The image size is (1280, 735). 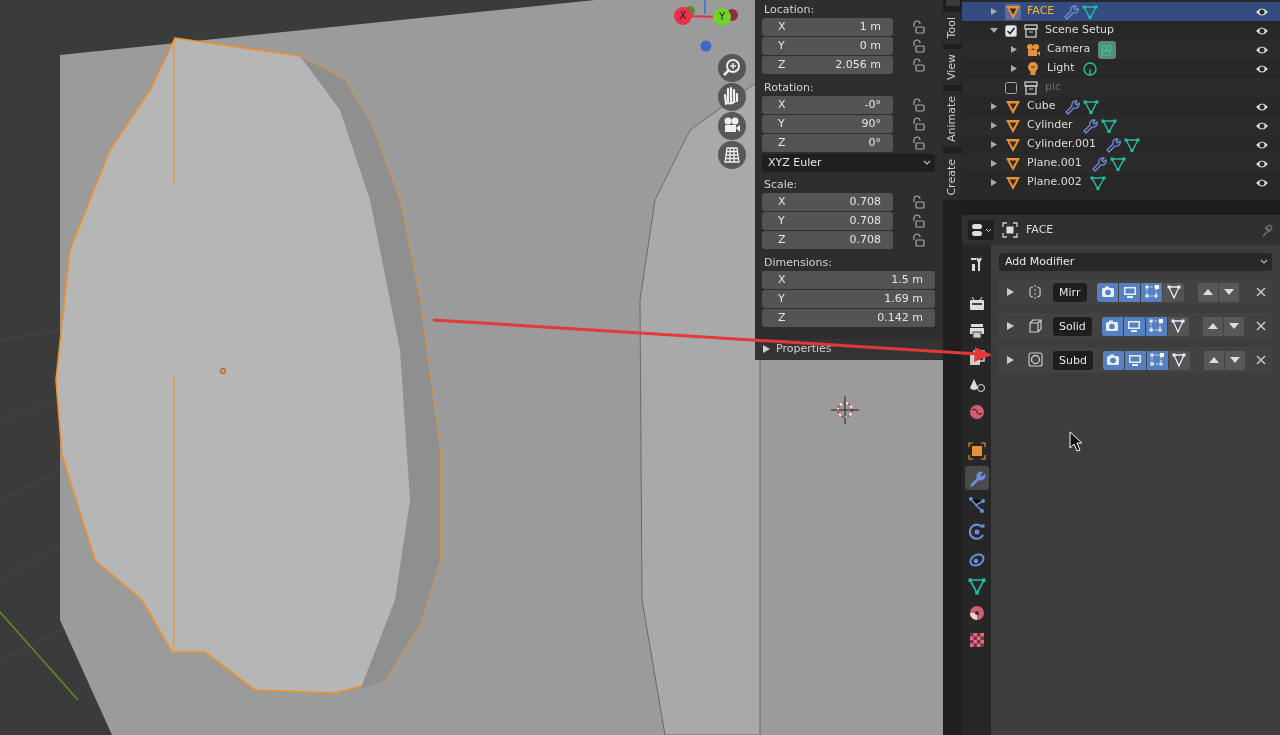 I want to click on sidebar-tab: View, so click(x=952, y=67).